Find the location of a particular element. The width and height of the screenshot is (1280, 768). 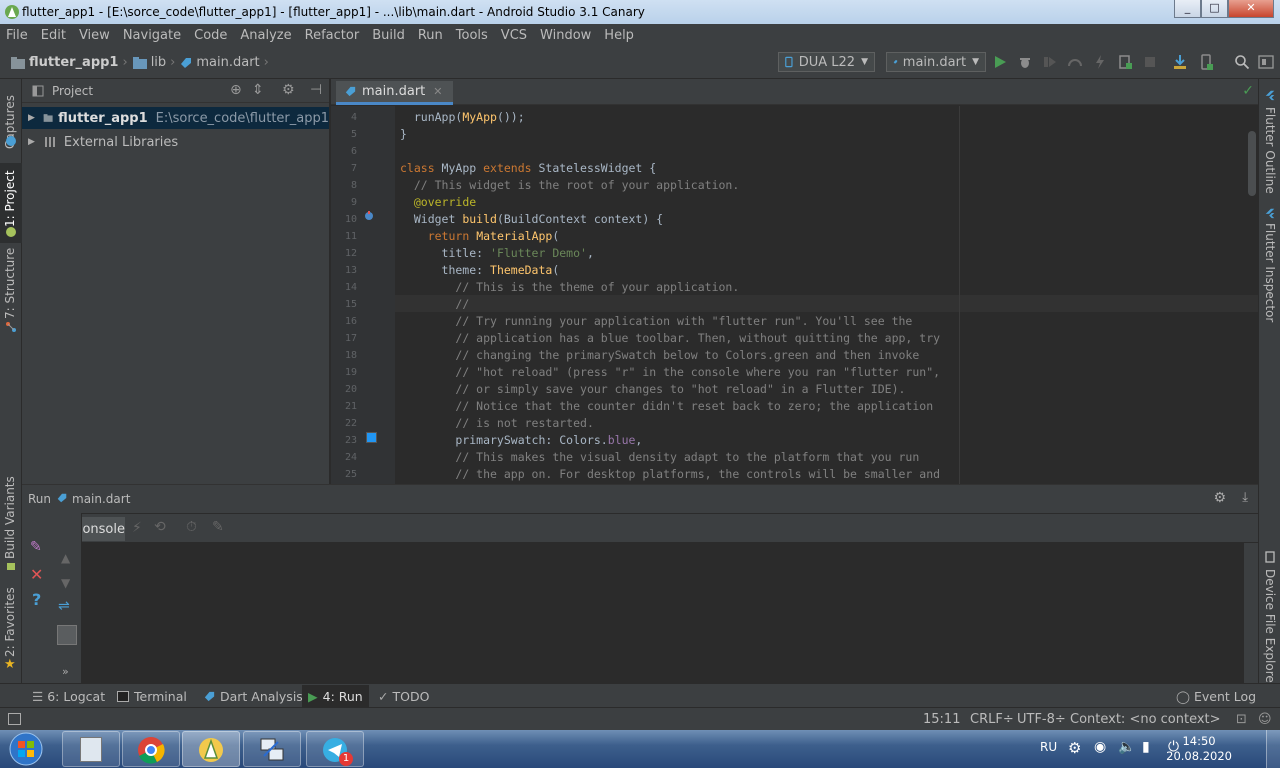

menu-vcs: VCS is located at coordinates (514, 35).